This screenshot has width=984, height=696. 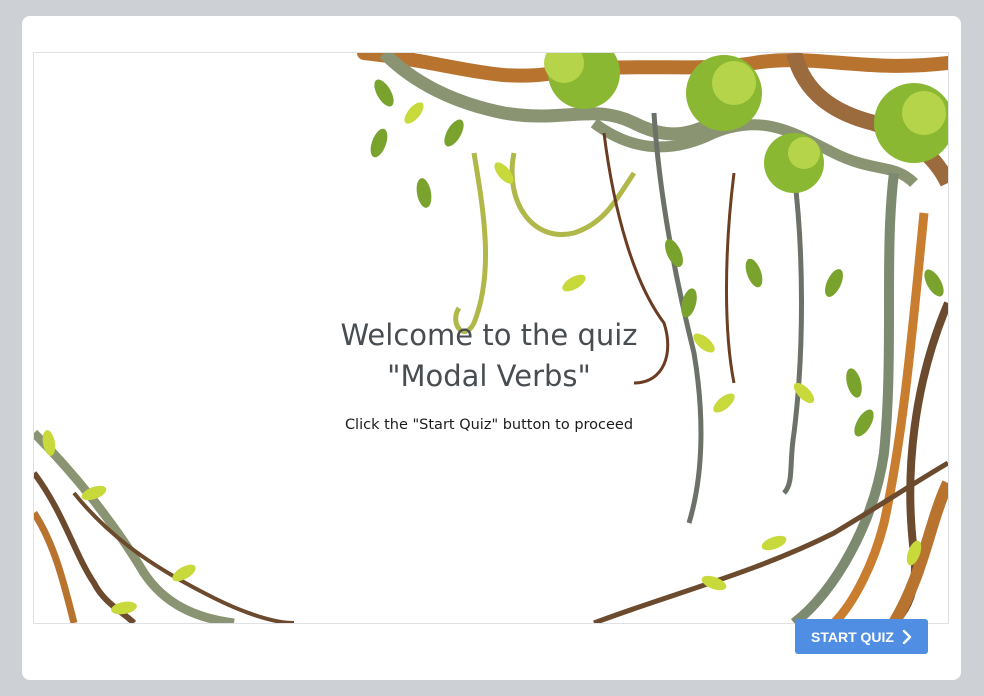 What do you see at coordinates (489, 425) in the screenshot?
I see `start-instruction-text: Click the "Start Quiz" button to proceed` at bounding box center [489, 425].